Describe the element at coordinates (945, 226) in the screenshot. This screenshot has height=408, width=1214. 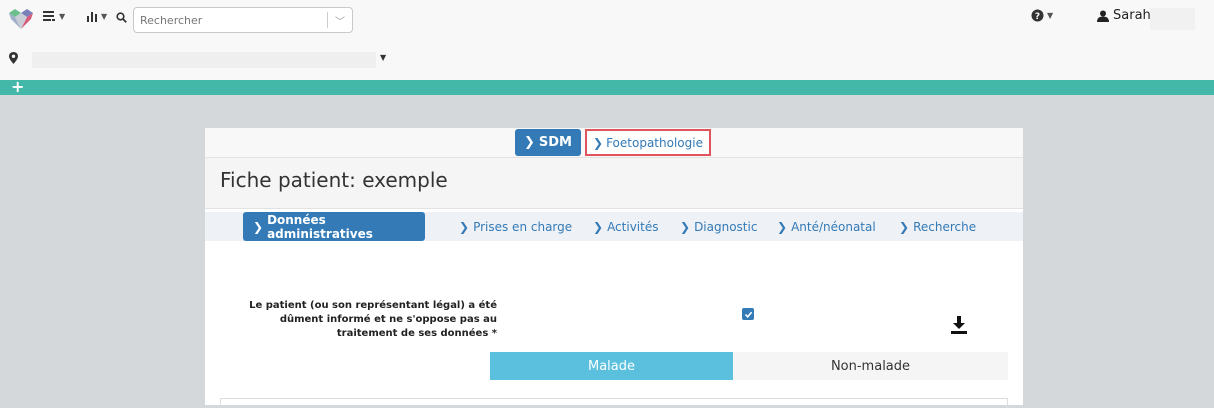
I see `tab-label: Recherche` at that location.